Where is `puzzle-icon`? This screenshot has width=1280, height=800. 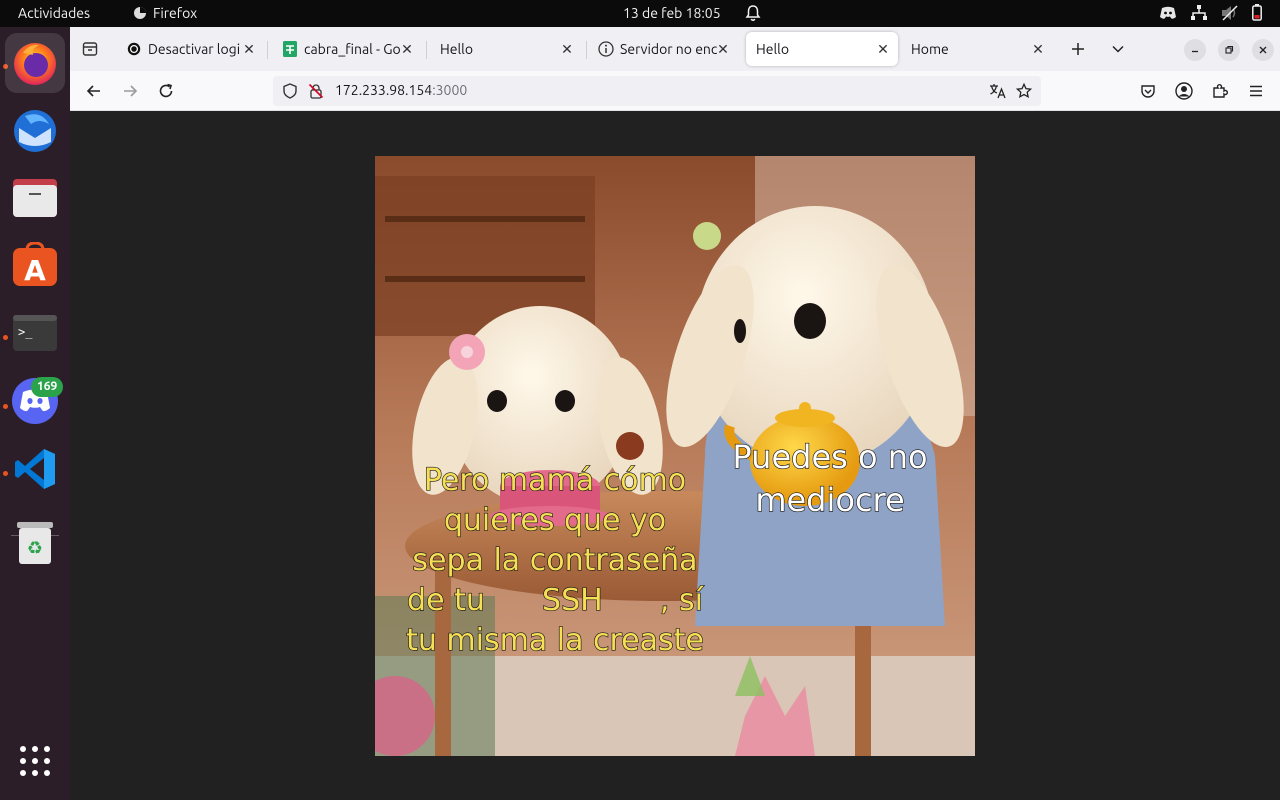
puzzle-icon is located at coordinates (1220, 91).